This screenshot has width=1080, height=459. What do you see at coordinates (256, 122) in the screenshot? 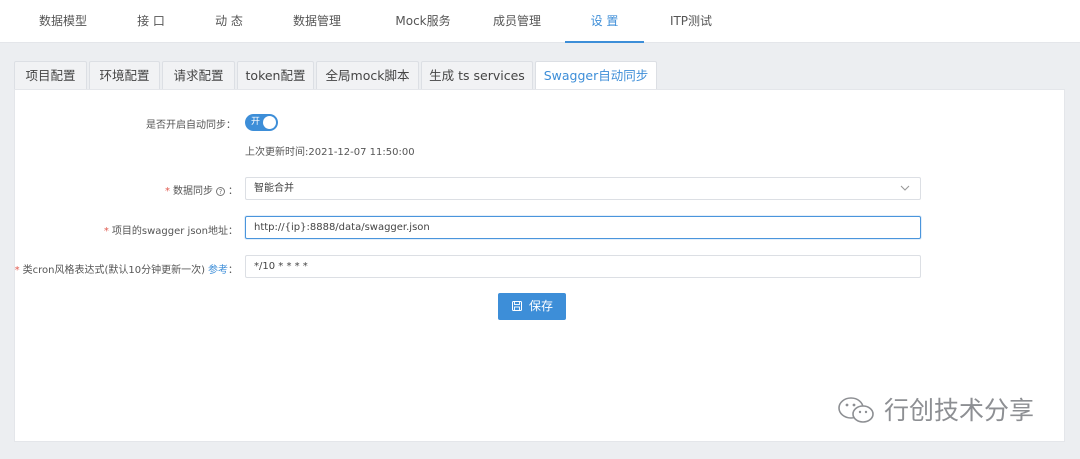
I see `switch-text: 开` at bounding box center [256, 122].